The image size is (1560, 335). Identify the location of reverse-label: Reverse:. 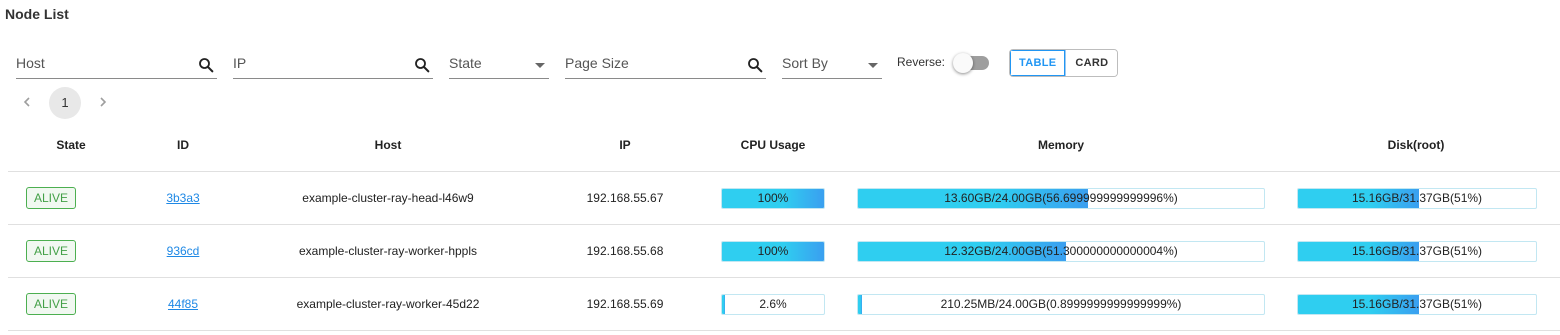
(921, 62).